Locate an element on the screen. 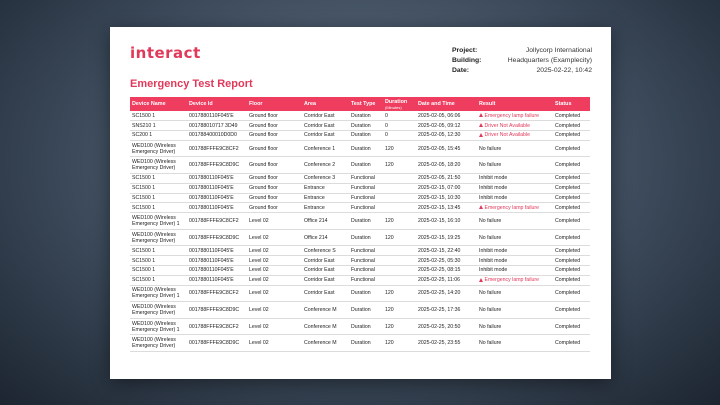 Image resolution: width=720 pixels, height=405 pixels. building-row: Building: Headquarters (Examplecity) is located at coordinates (522, 61).